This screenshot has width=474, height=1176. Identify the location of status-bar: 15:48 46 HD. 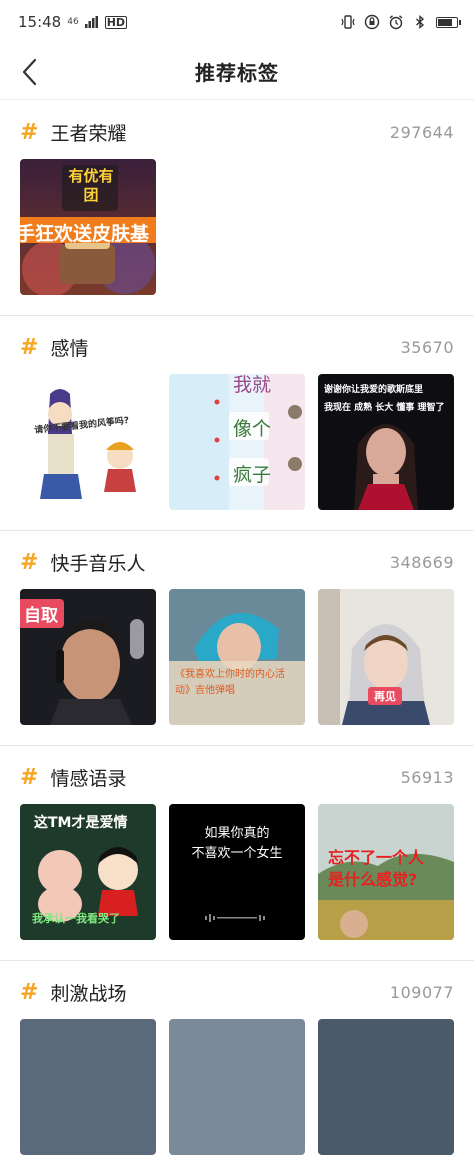
(237, 22).